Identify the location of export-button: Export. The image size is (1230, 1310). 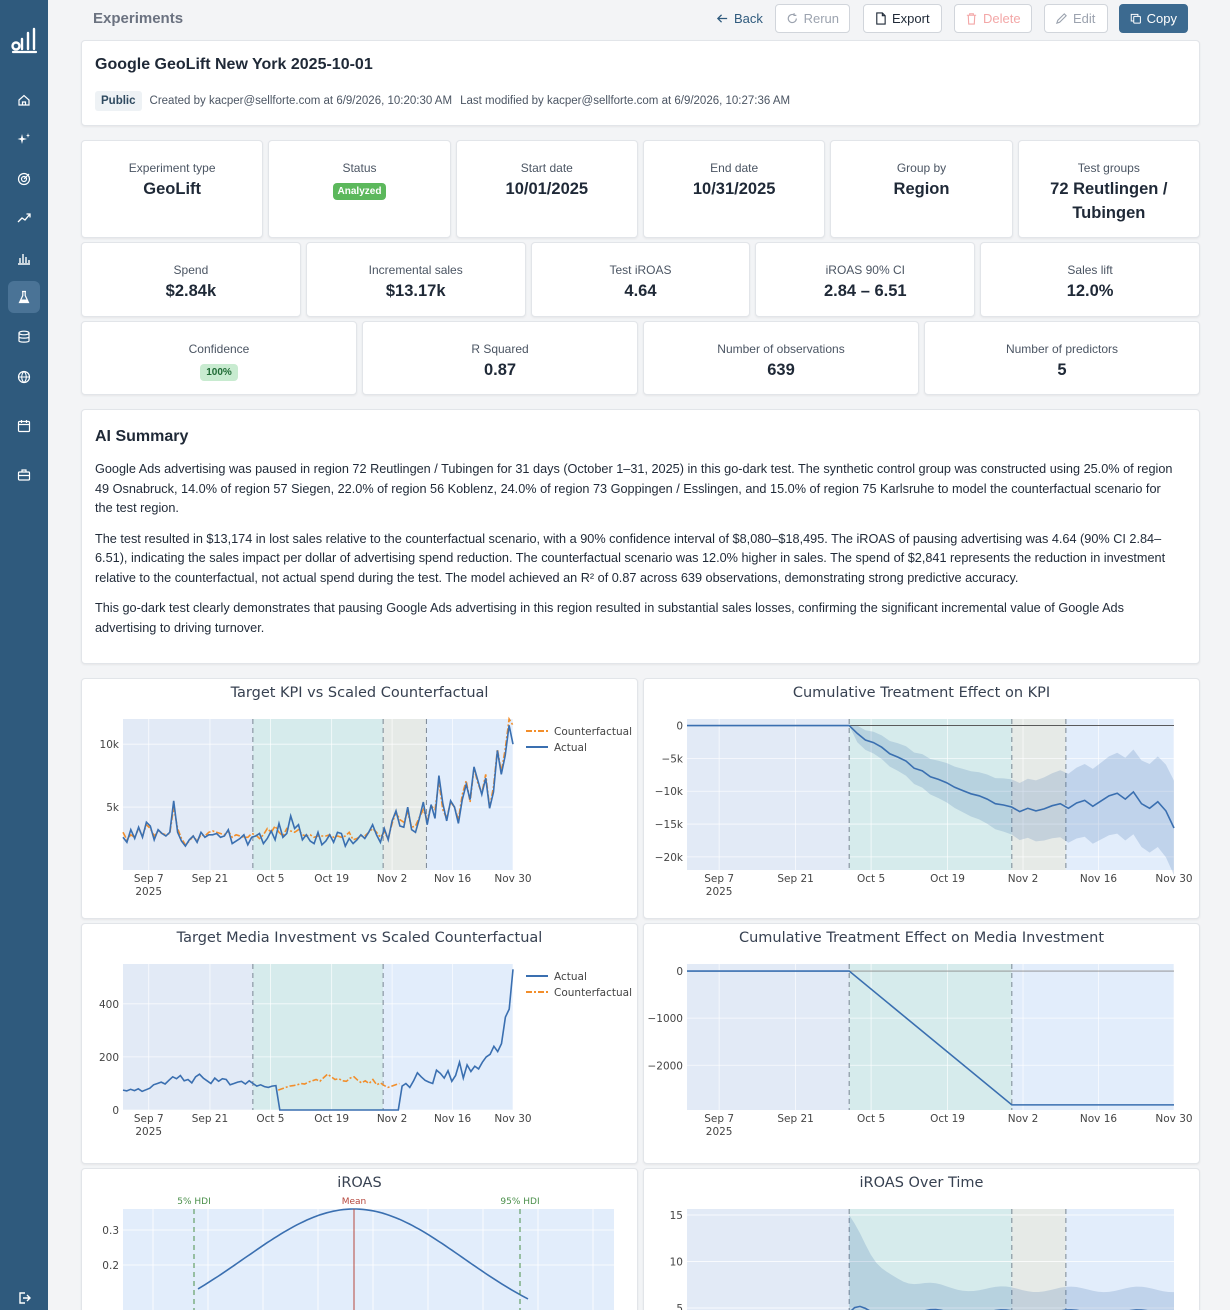
(902, 18).